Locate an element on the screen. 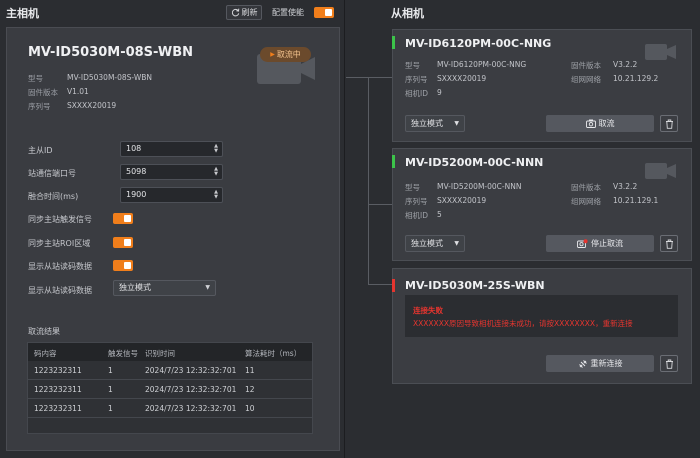 This screenshot has width=700, height=458. stream-camera-icon is located at coordinates (590, 123).